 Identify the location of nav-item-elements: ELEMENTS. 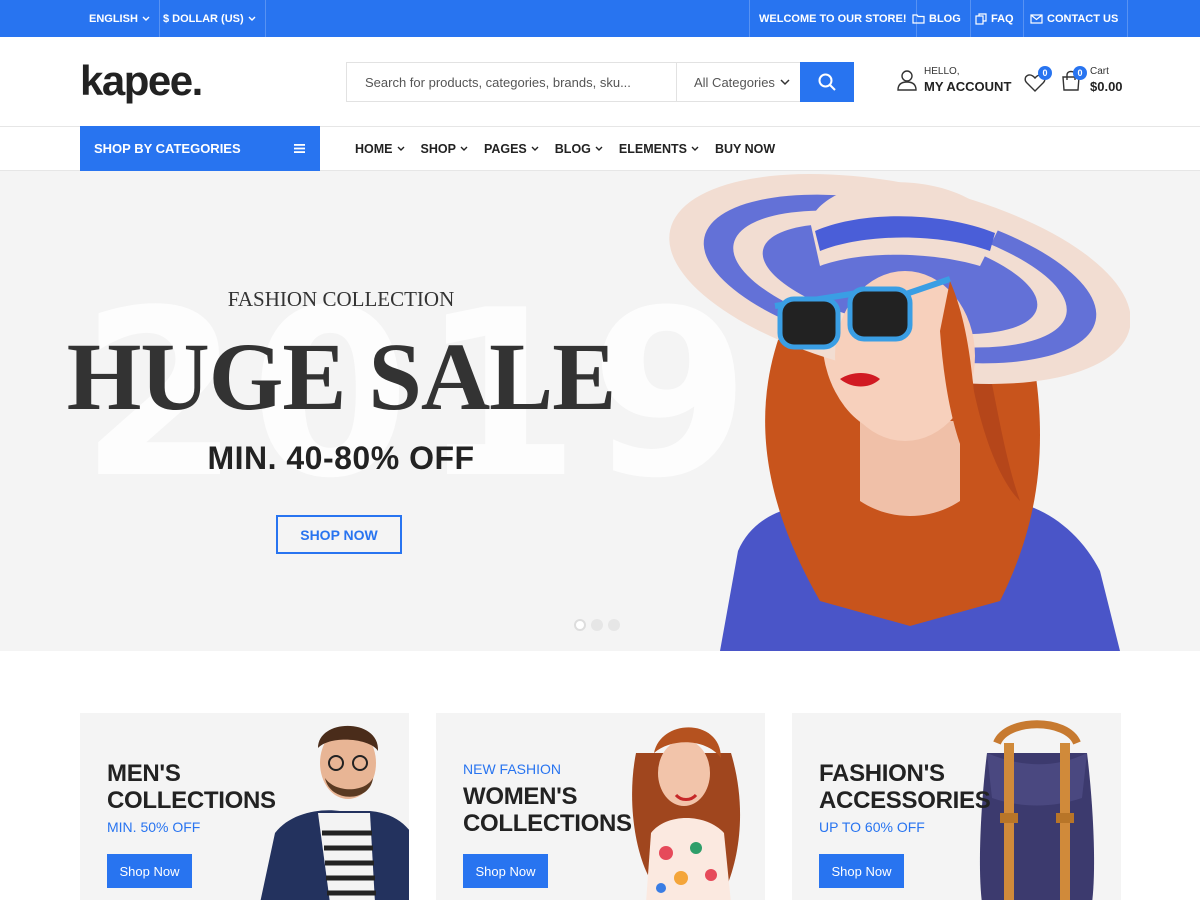
(659, 149).